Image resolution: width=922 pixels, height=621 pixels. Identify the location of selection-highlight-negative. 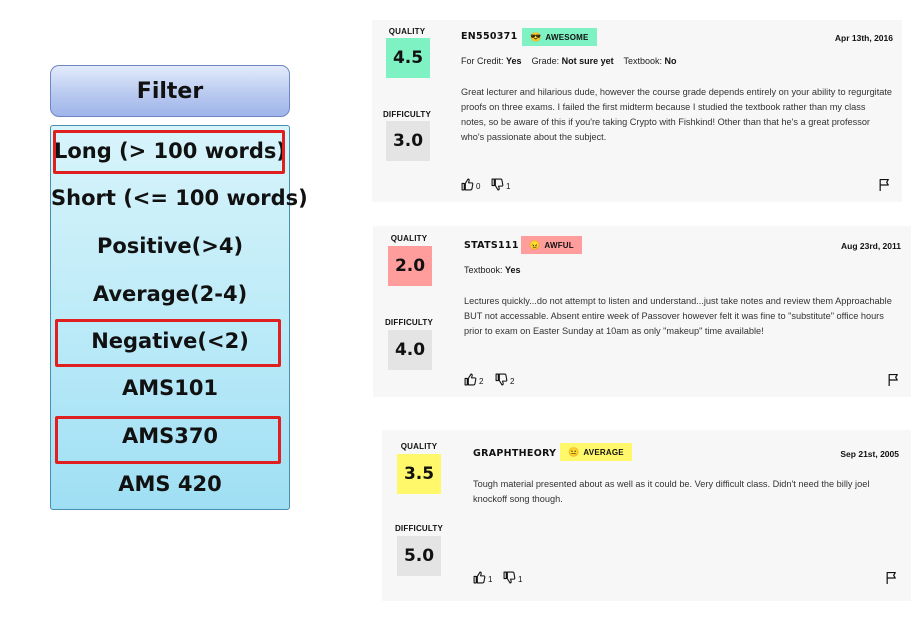
(168, 343).